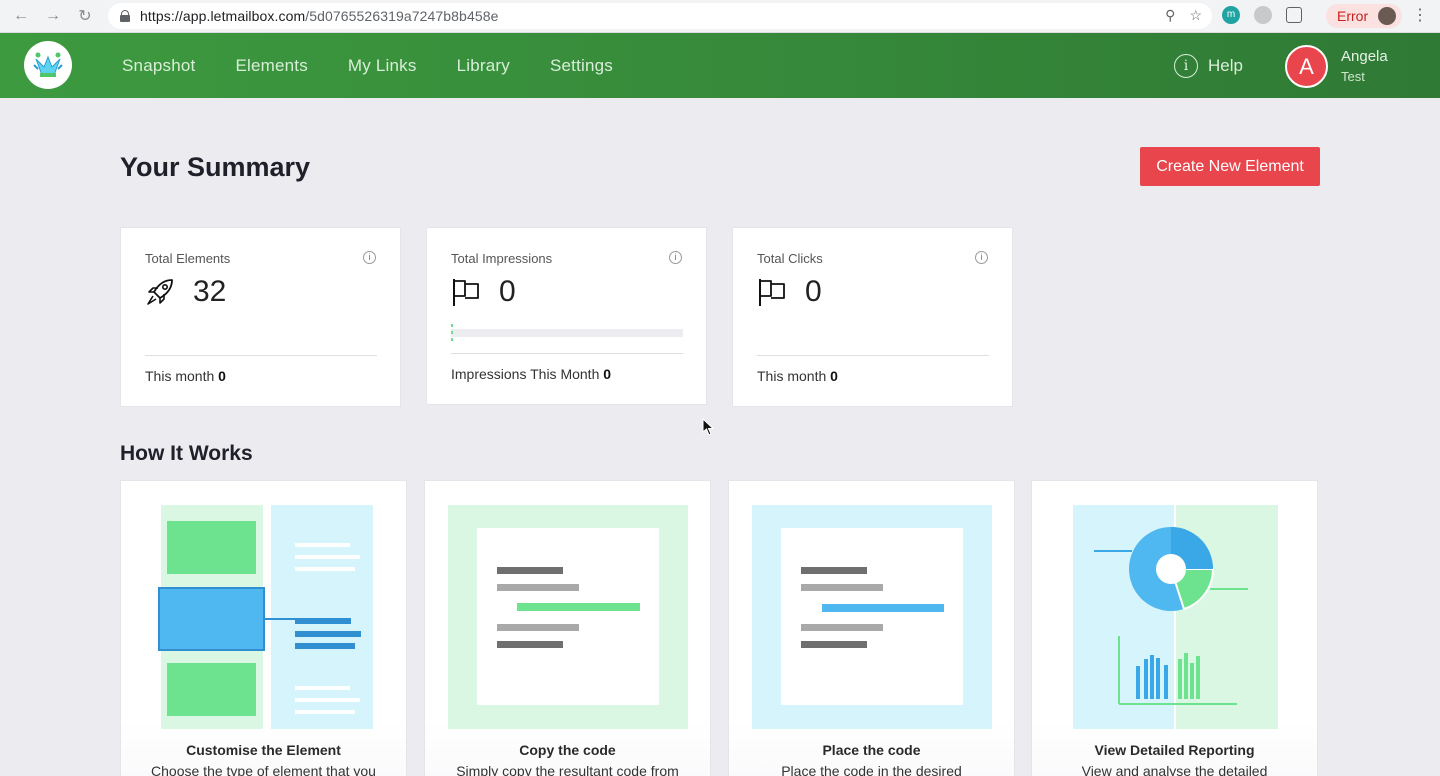  What do you see at coordinates (1174, 769) in the screenshot?
I see `step-desc: View and analyse the detailed` at bounding box center [1174, 769].